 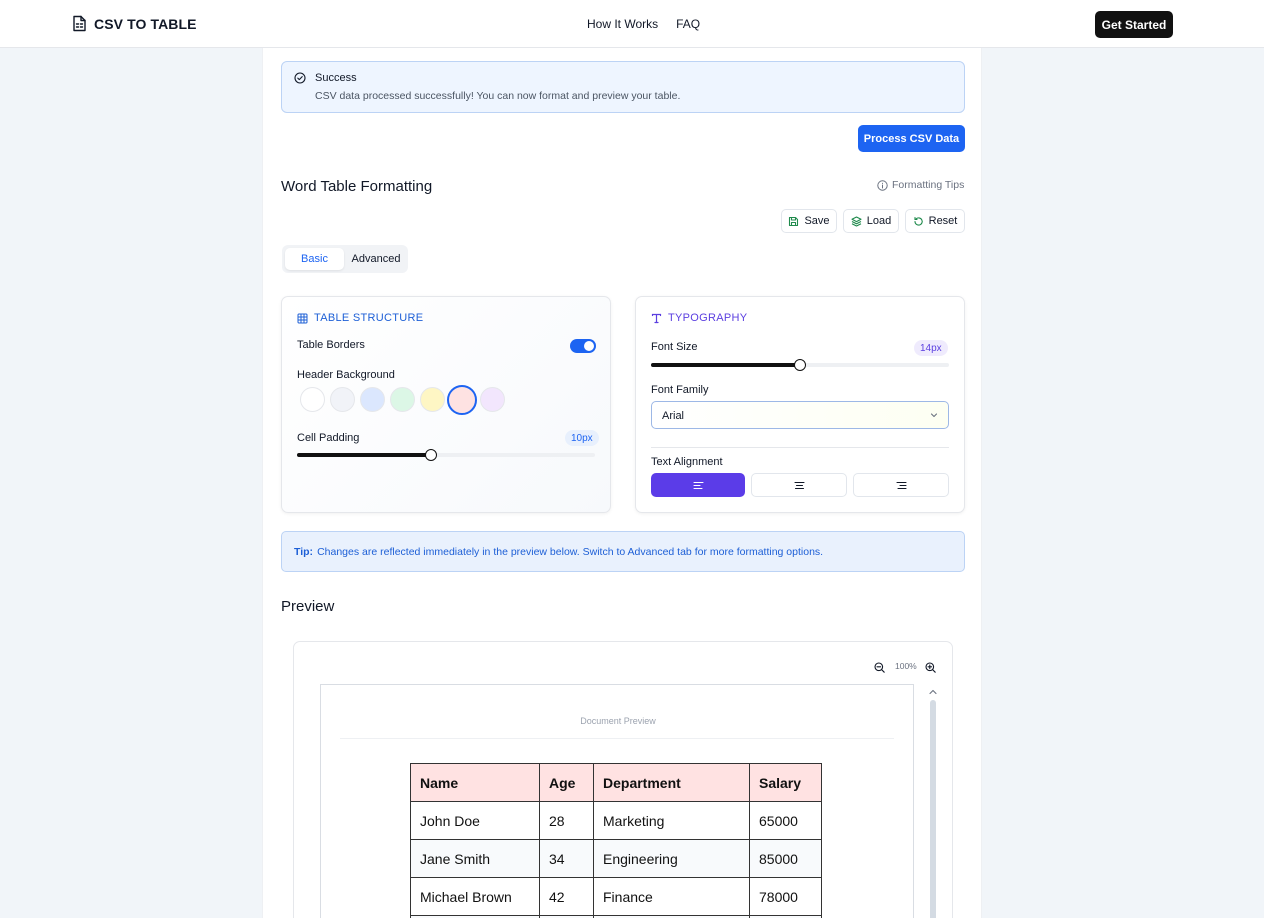 I want to click on scroll-up-icon, so click(x=933, y=692).